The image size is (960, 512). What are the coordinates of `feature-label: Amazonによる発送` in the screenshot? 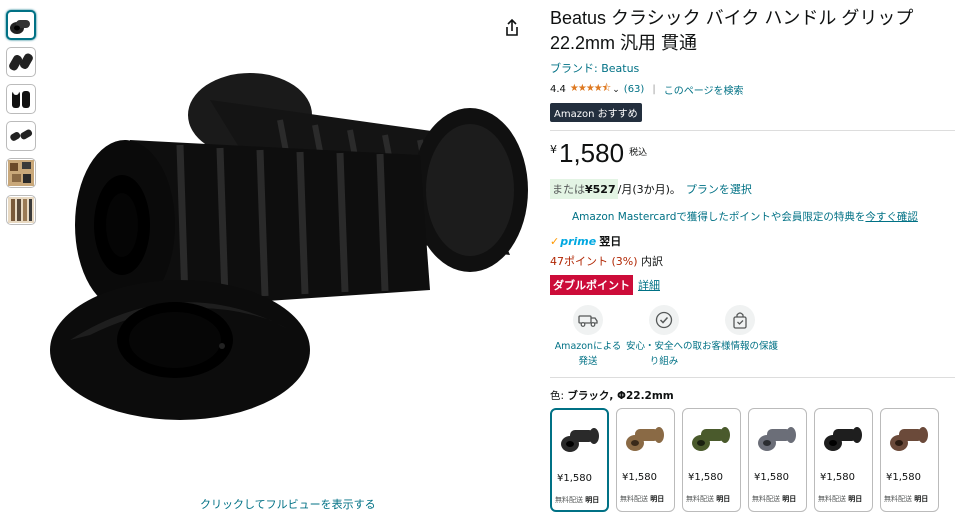 It's located at (588, 354).